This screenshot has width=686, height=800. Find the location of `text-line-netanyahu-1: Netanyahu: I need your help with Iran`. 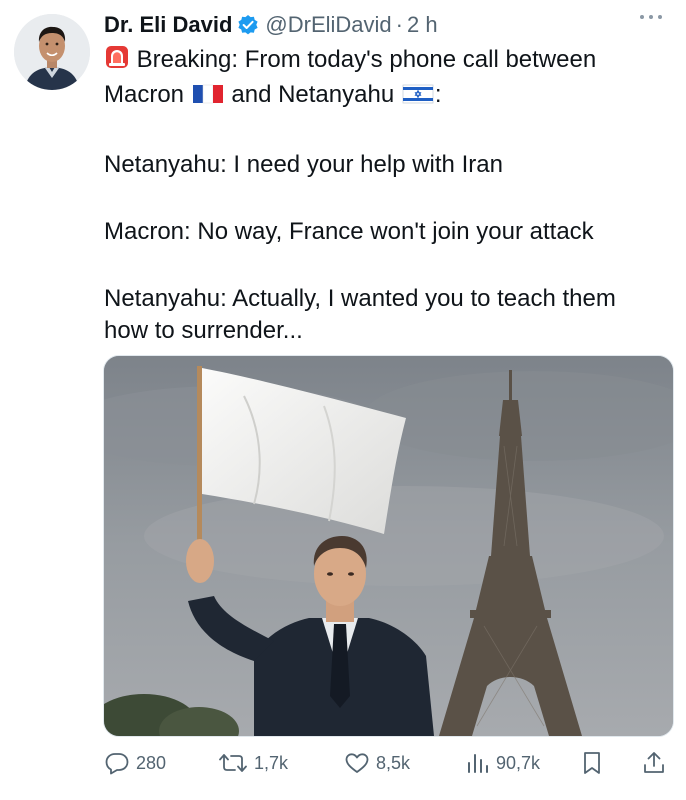

text-line-netanyahu-1: Netanyahu: I need your help with Iran is located at coordinates (303, 164).